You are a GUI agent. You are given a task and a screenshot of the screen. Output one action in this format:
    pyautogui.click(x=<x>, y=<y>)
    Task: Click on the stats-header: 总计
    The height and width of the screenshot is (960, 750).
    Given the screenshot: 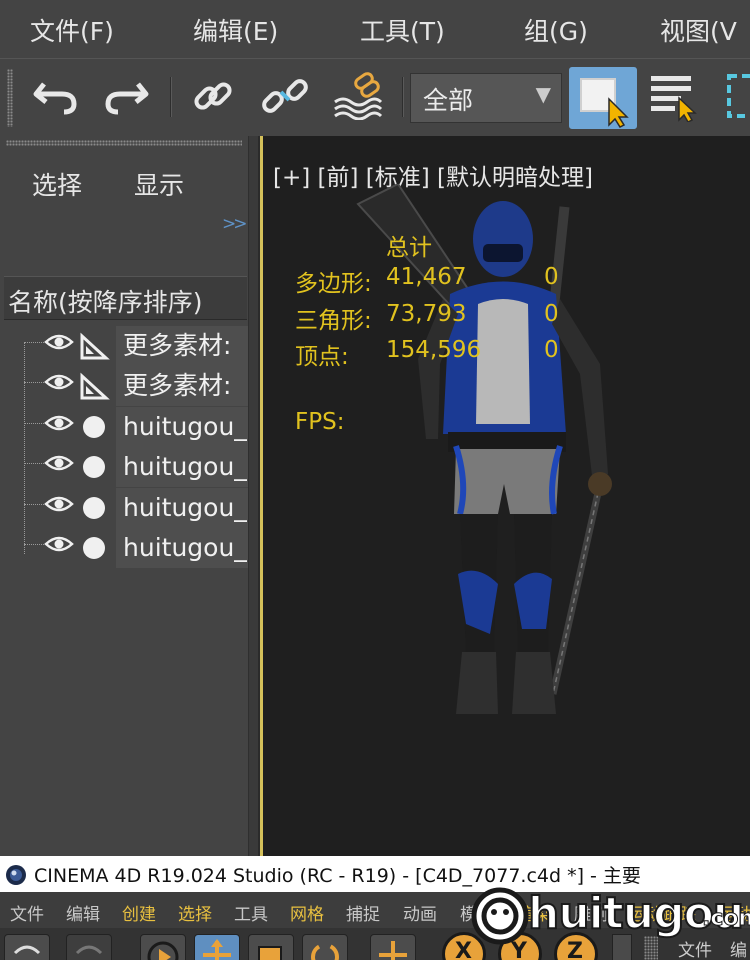 What is the action you would take?
    pyautogui.click(x=409, y=248)
    